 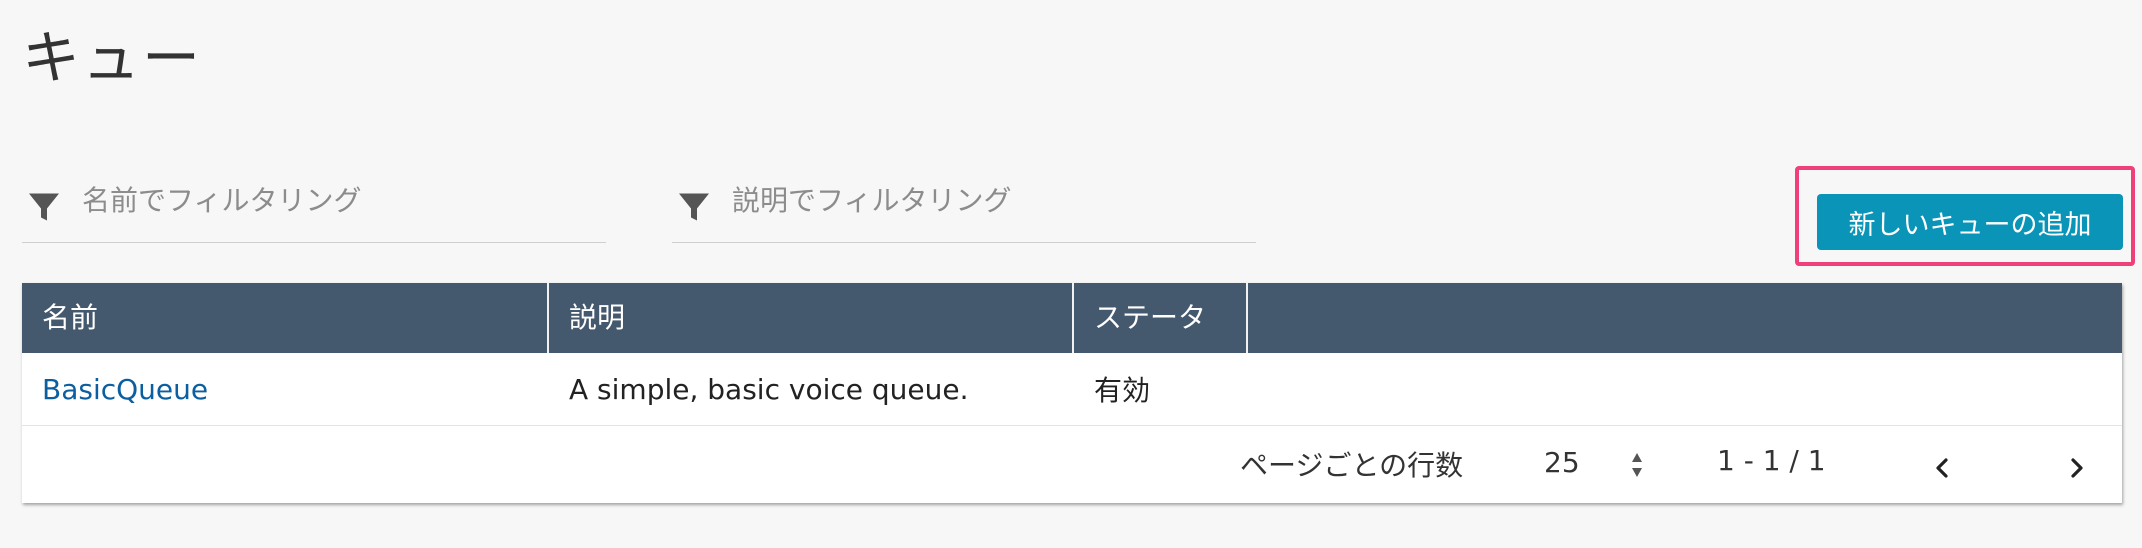 What do you see at coordinates (322, 200) in the screenshot?
I see `name-filter-input` at bounding box center [322, 200].